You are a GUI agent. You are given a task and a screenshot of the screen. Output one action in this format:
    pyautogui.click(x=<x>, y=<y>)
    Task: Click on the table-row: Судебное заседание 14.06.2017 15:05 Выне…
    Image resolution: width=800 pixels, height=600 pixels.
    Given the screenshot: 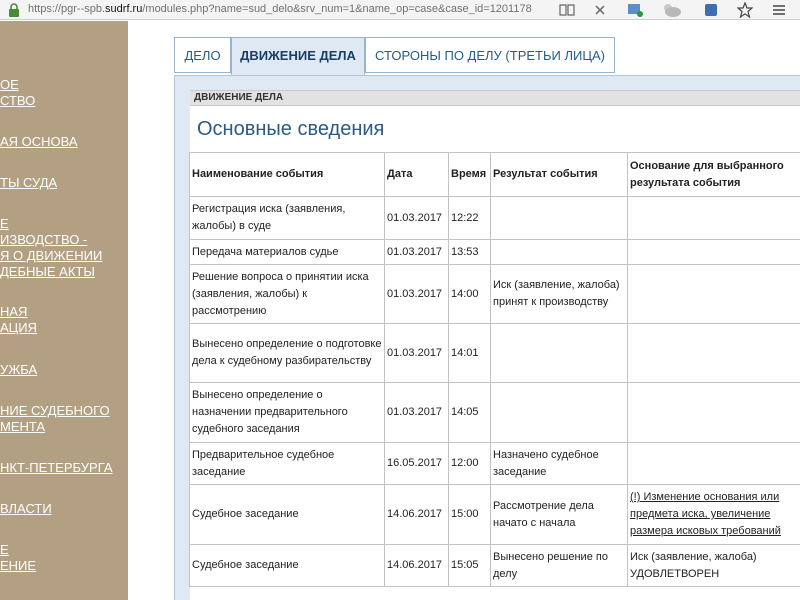 What is the action you would take?
    pyautogui.click(x=494, y=565)
    